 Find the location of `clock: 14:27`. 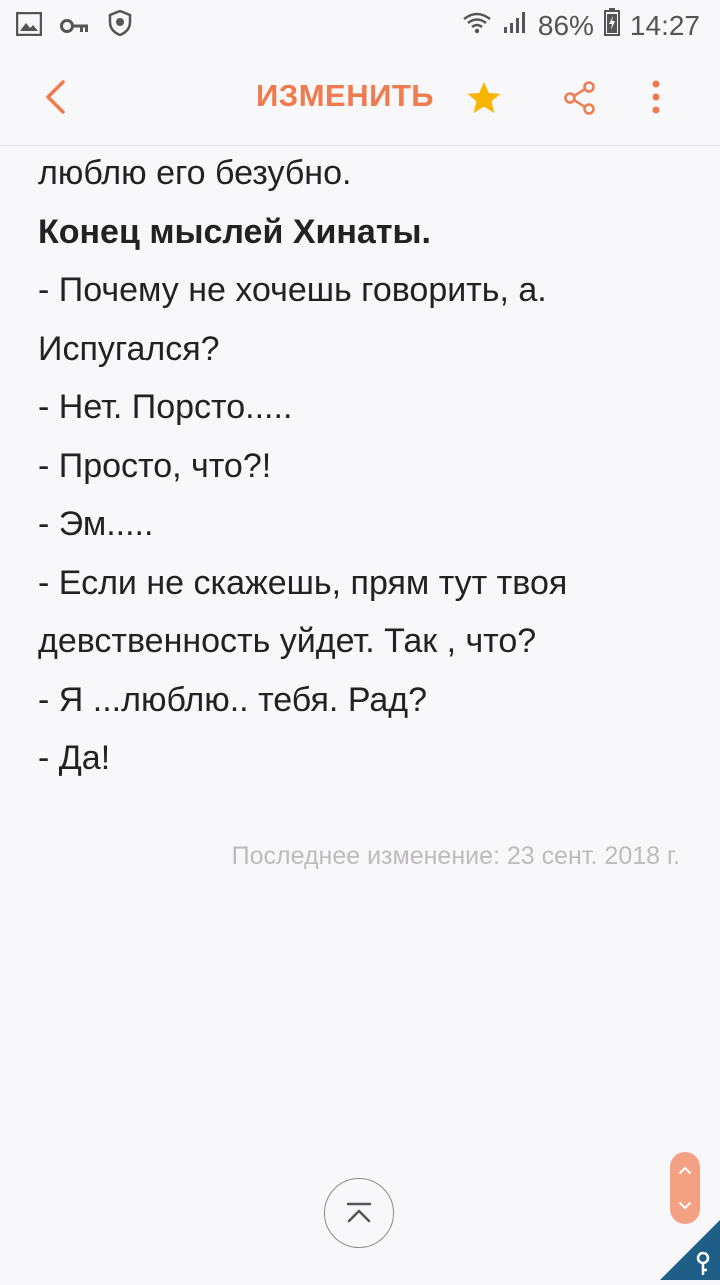

clock: 14:27 is located at coordinates (664, 25).